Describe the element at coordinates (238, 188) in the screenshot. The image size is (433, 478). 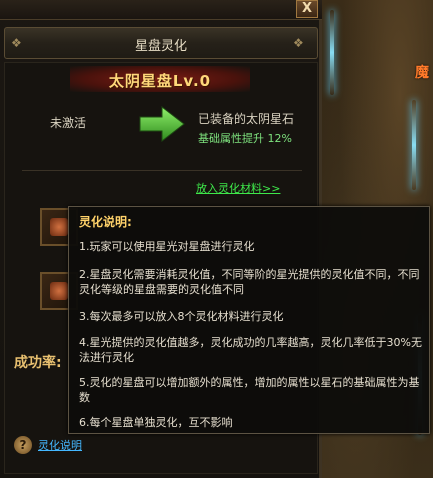
I see `add-materials-link: 放入灵化材料>>` at that location.